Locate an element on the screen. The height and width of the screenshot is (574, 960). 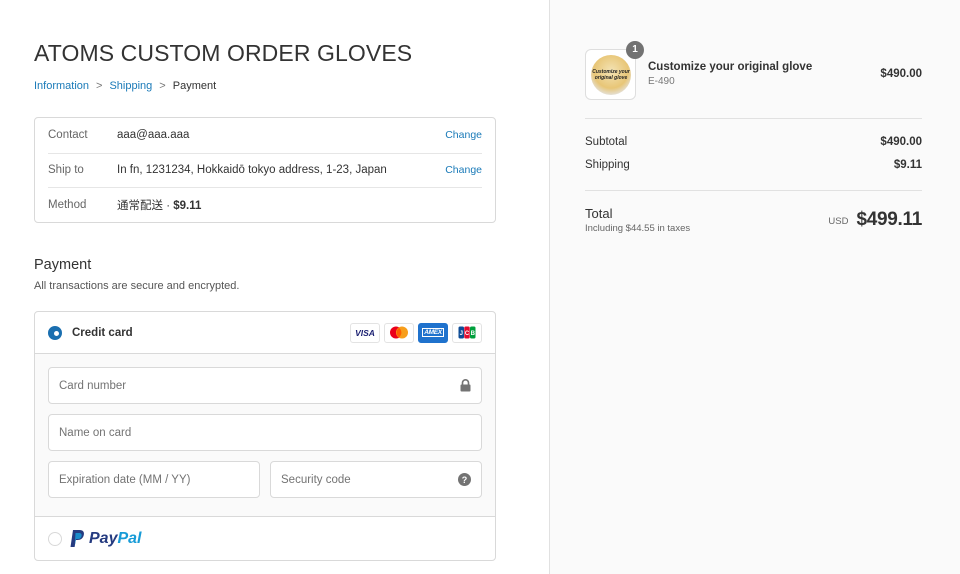
method-price: $9.11 is located at coordinates (187, 205).